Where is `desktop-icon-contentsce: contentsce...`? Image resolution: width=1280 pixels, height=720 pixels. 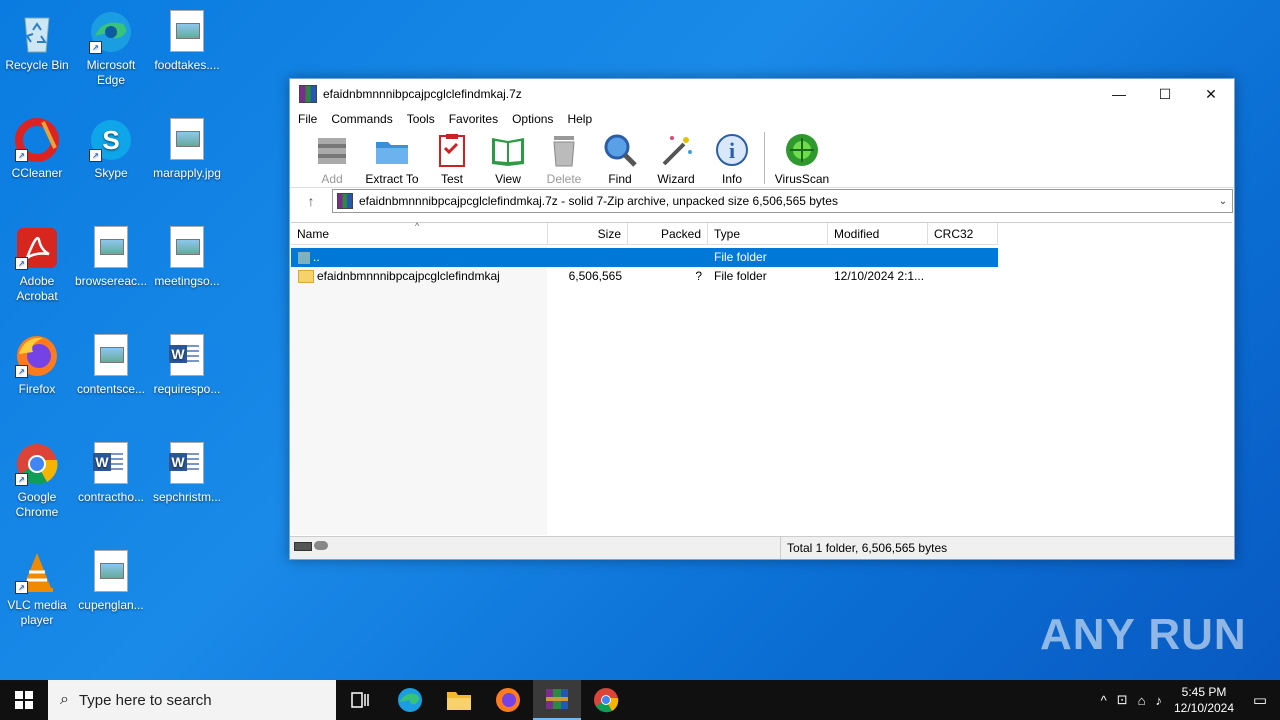 desktop-icon-contentsce: contentsce... is located at coordinates (111, 362).